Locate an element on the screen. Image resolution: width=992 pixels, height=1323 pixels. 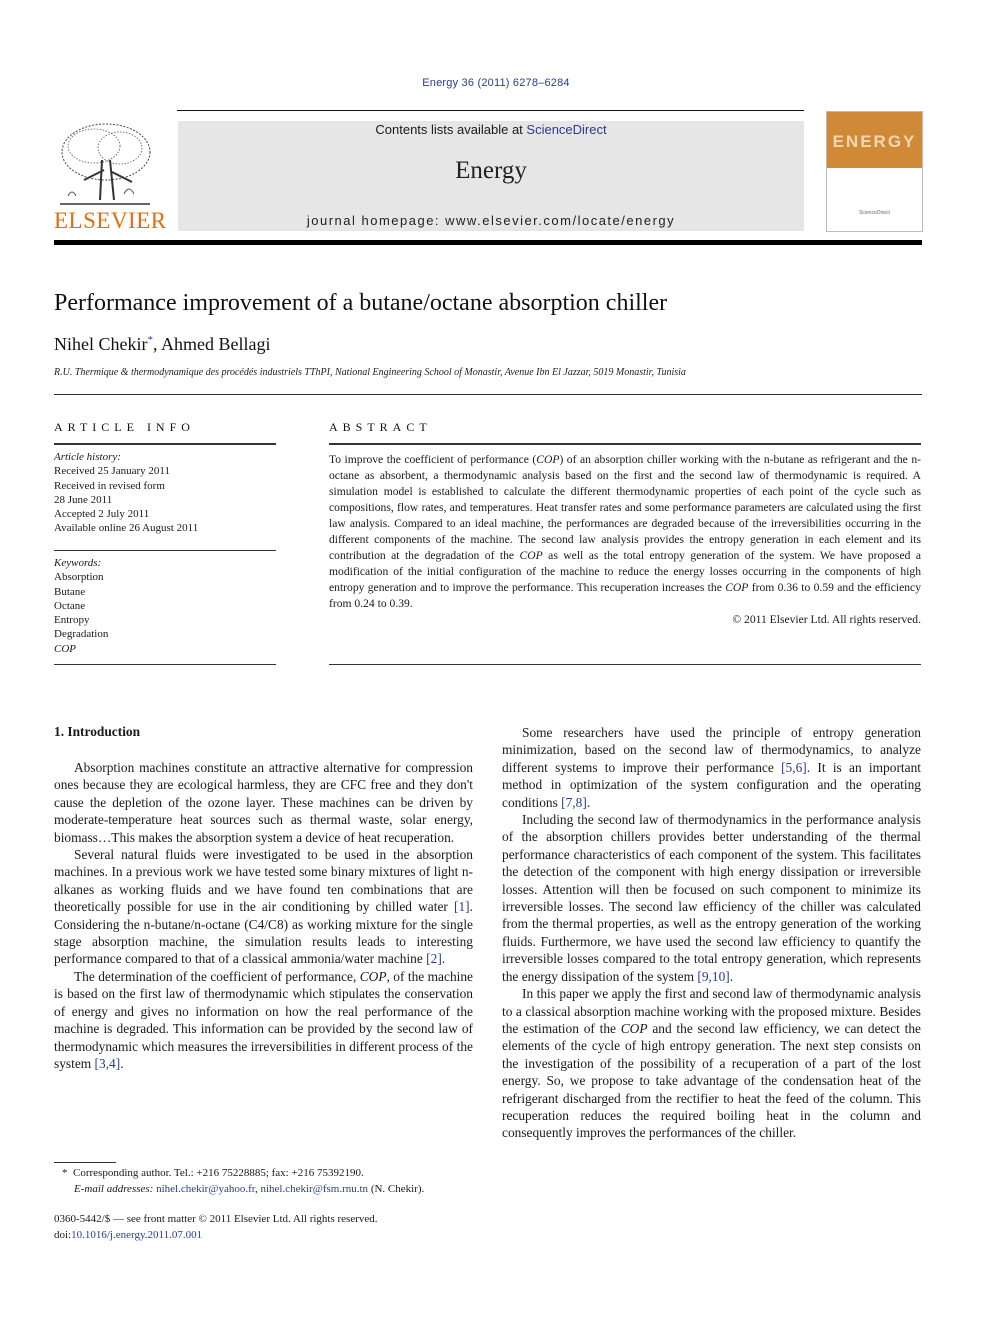
history-item: 28 June 2011 is located at coordinates (83, 499).